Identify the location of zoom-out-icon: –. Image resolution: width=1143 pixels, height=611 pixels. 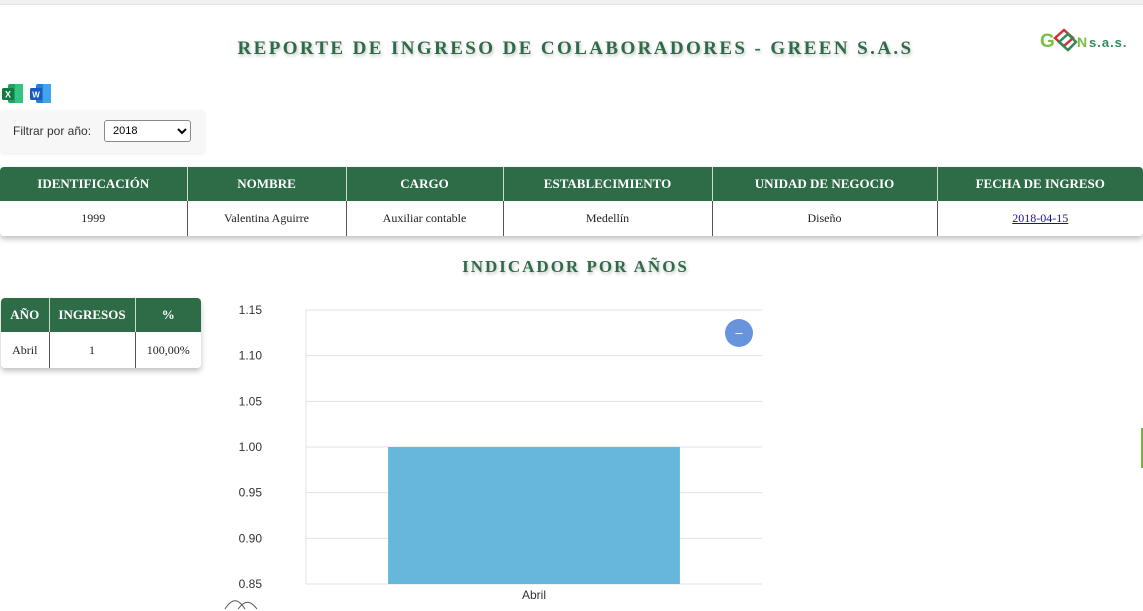
(739, 332).